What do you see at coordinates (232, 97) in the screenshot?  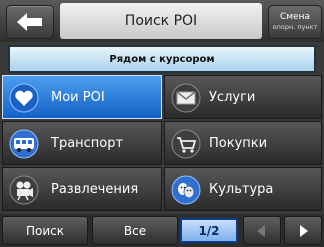 I see `category-label: Услуги` at bounding box center [232, 97].